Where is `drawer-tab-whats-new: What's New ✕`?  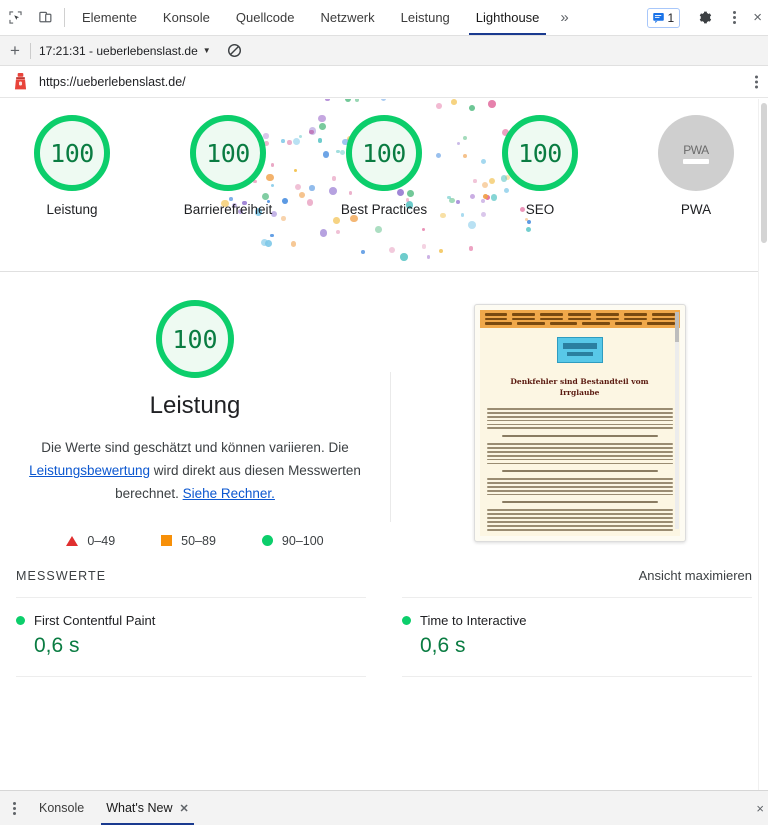
drawer-tab-whats-new: What's New ✕ is located at coordinates (147, 808).